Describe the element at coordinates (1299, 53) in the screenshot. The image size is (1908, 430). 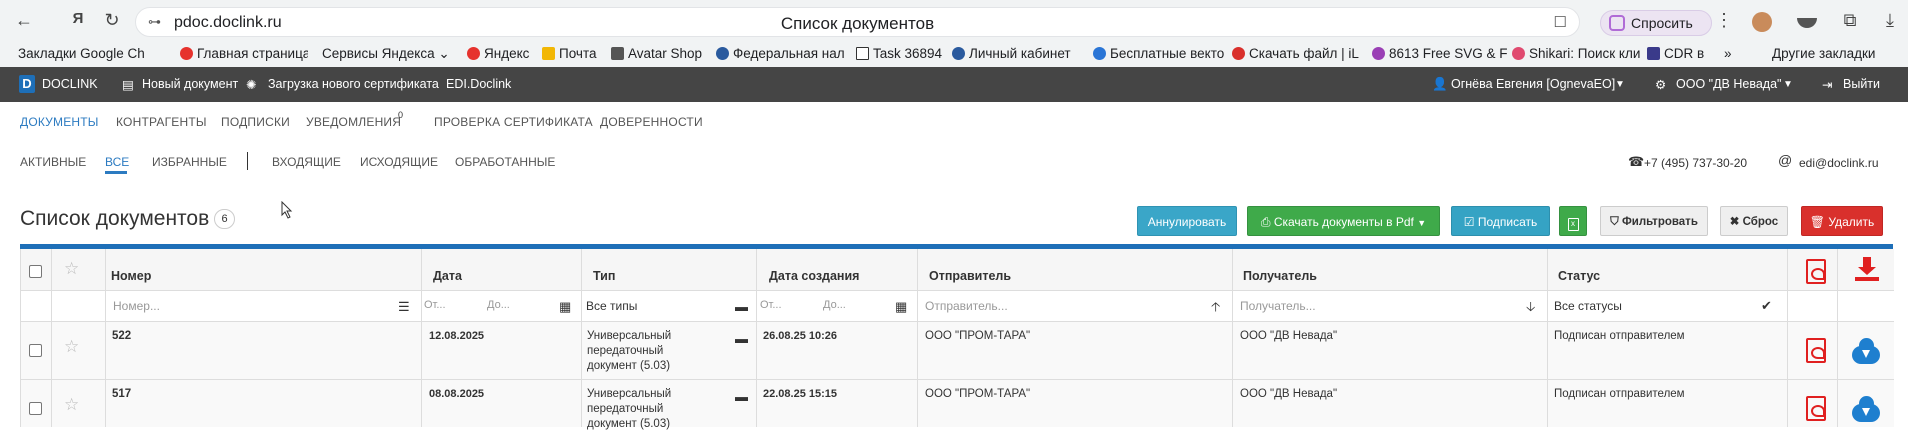
I see `bookmark-item: Скачать файл | iL` at that location.